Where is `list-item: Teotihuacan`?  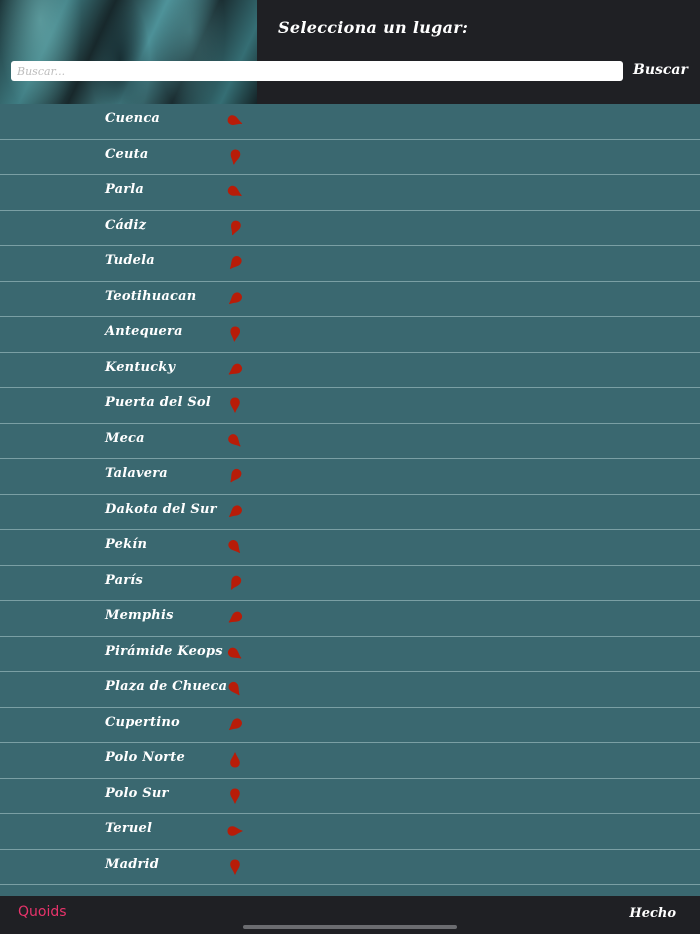
list-item: Teotihuacan is located at coordinates (350, 299).